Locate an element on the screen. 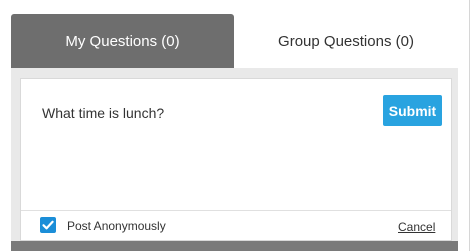 The height and width of the screenshot is (251, 473). panel-footer-bar is located at coordinates (234, 246).